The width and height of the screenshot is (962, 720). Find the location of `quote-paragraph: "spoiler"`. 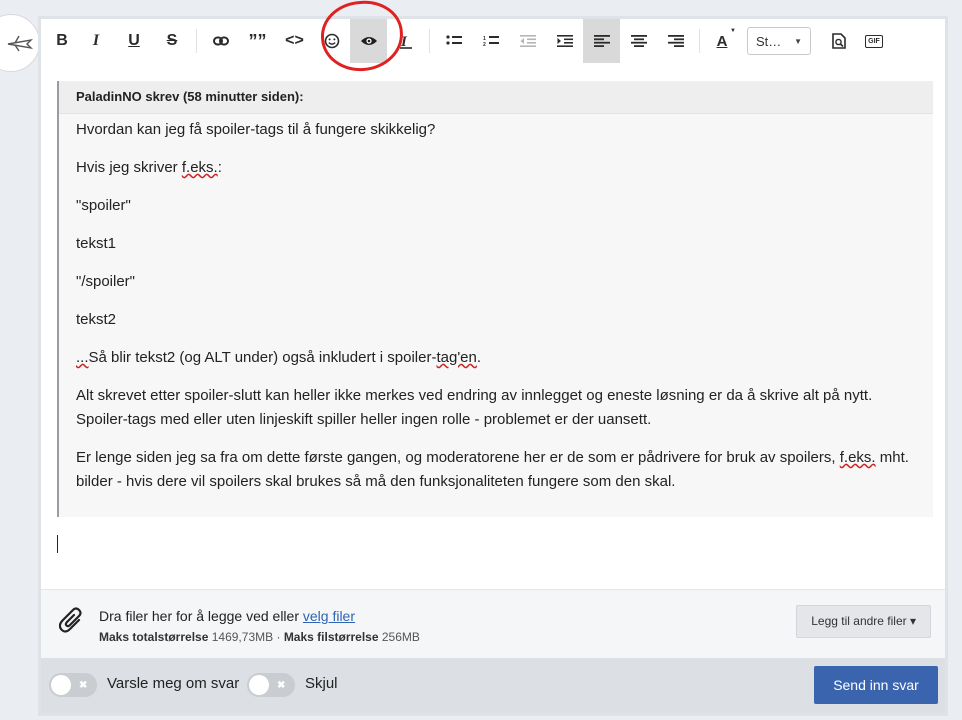

quote-paragraph: "spoiler" is located at coordinates (103, 205).